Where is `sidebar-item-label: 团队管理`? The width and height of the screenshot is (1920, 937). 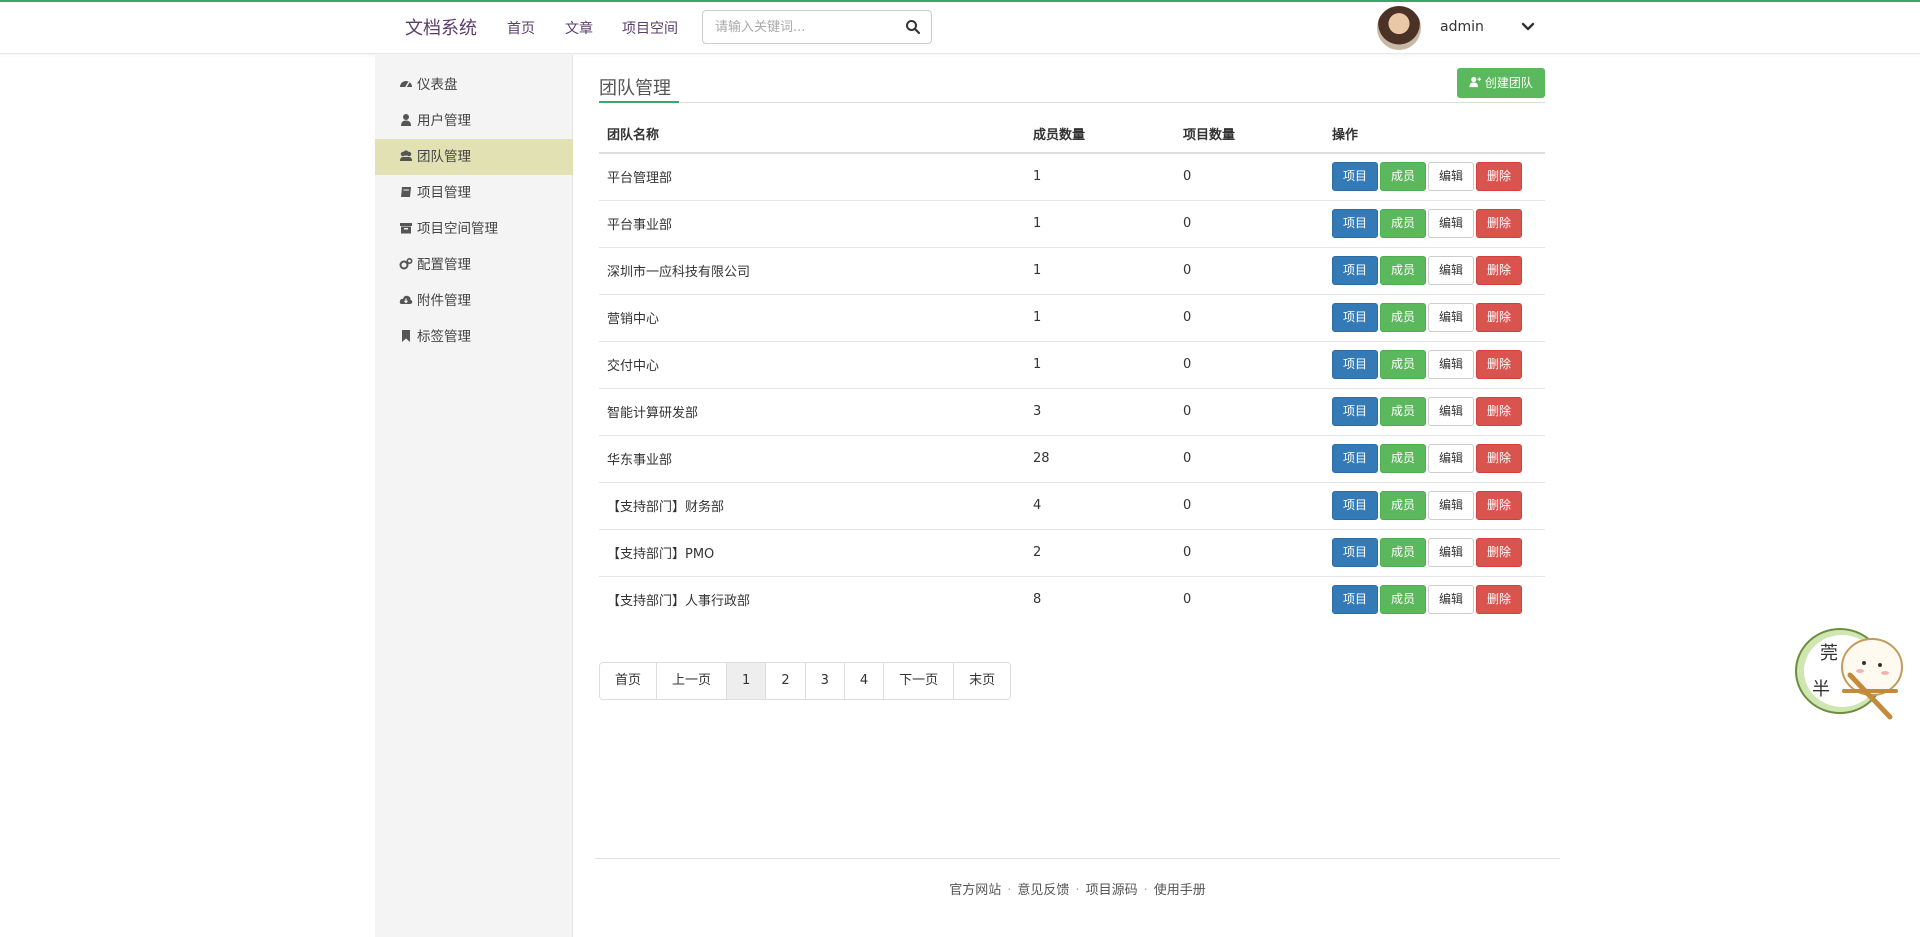
sidebar-item-label: 团队管理 is located at coordinates (444, 157).